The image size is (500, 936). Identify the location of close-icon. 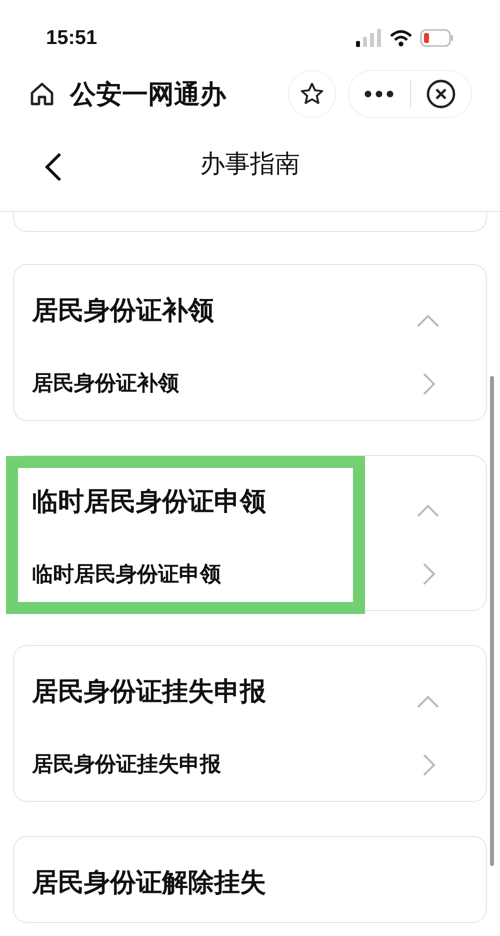
(441, 94).